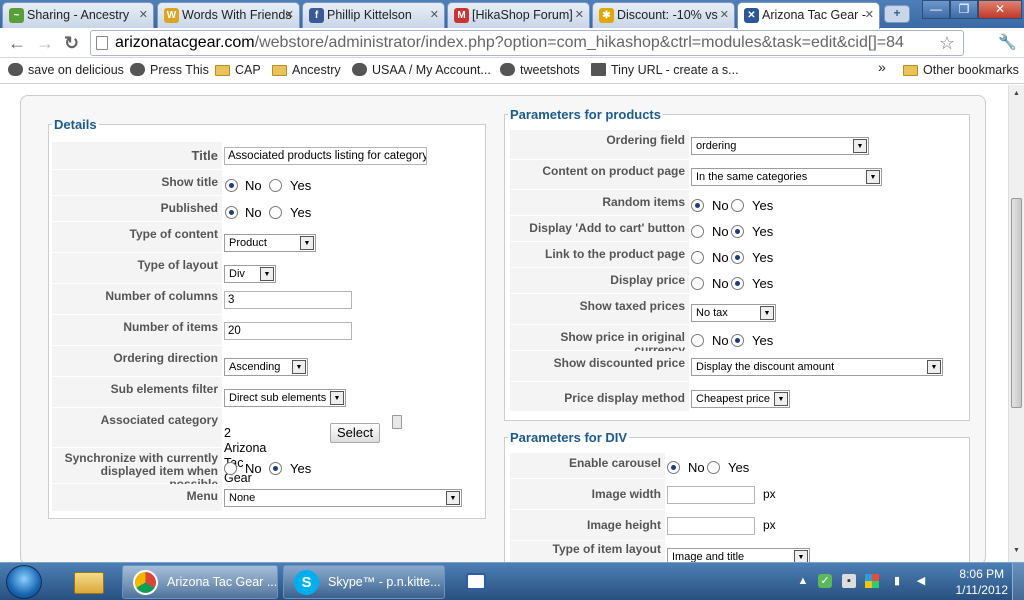 This screenshot has height=600, width=1024. Describe the element at coordinates (397, 422) in the screenshot. I see `trash-icon` at that location.